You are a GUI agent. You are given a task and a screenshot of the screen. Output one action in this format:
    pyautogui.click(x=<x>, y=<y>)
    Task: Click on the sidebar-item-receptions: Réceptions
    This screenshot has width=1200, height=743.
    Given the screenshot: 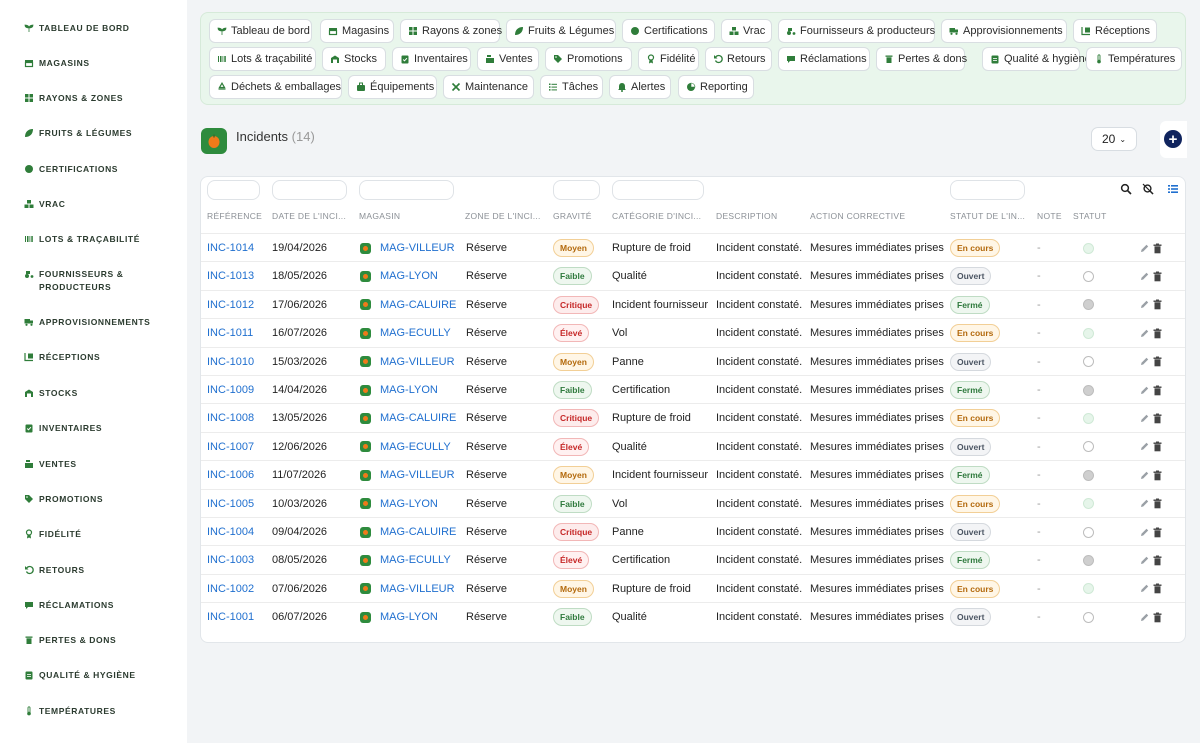 What is the action you would take?
    pyautogui.click(x=99, y=357)
    